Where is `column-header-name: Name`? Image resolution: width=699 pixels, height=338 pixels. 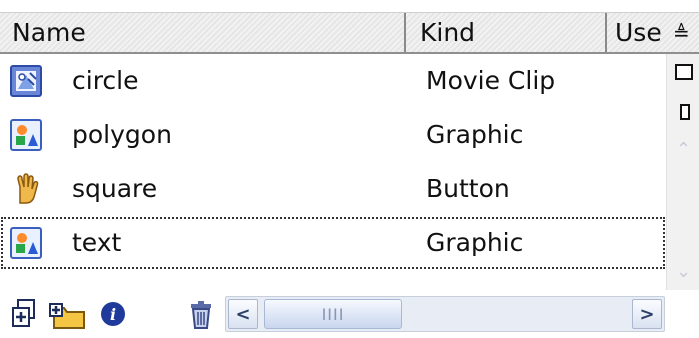 column-header-name: Name is located at coordinates (203, 33).